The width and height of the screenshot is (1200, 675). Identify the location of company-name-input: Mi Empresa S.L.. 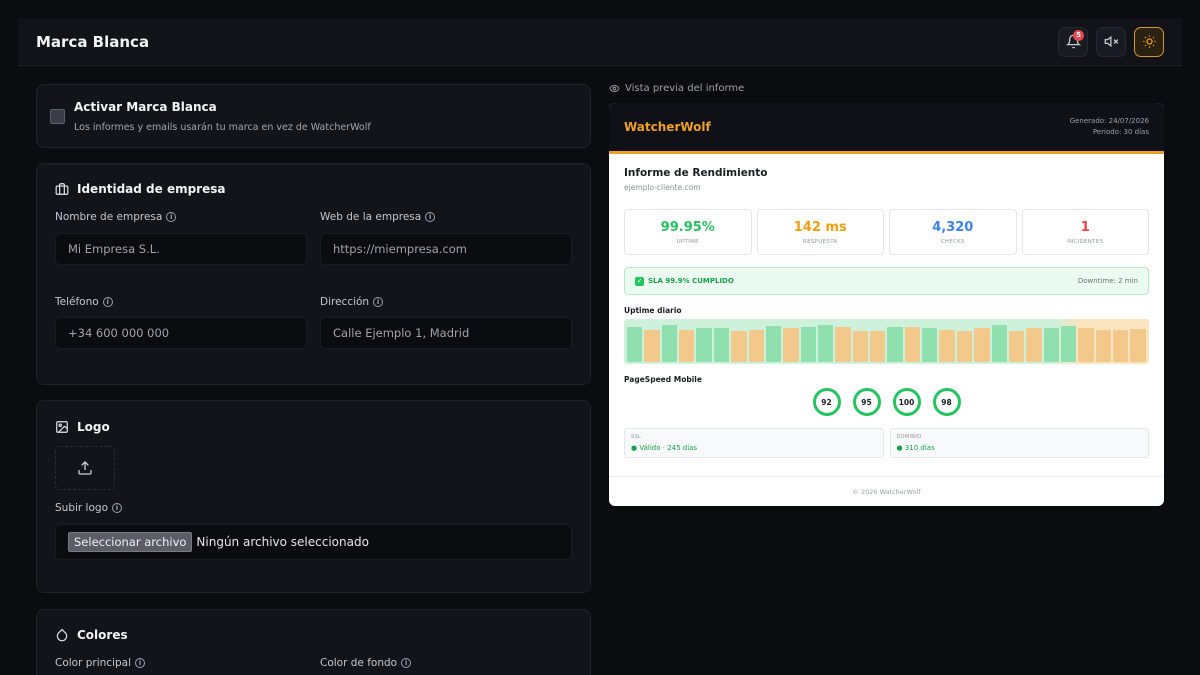
(181, 249).